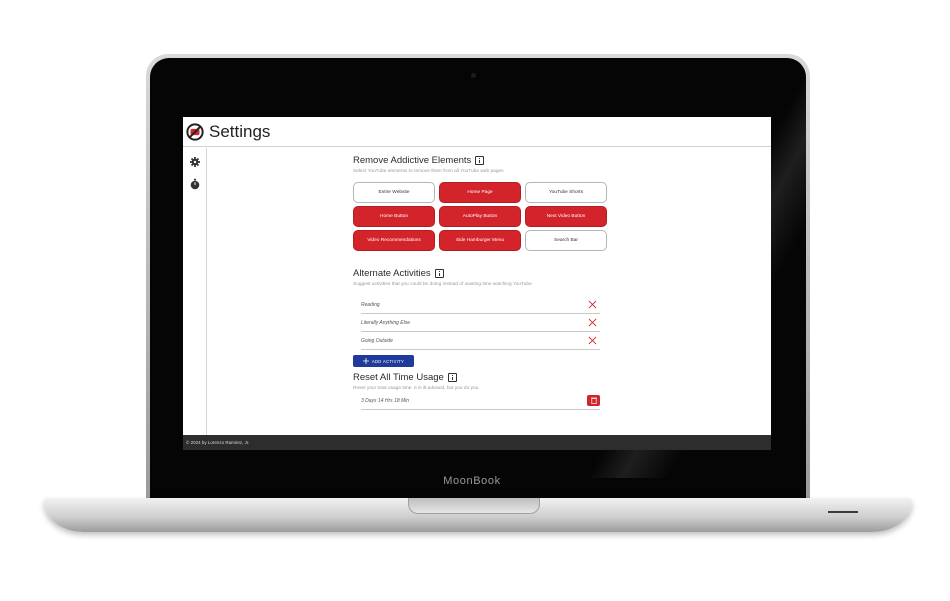 The width and height of the screenshot is (950, 601). I want to click on add-activity-button: ADD ACTIVITY, so click(383, 361).